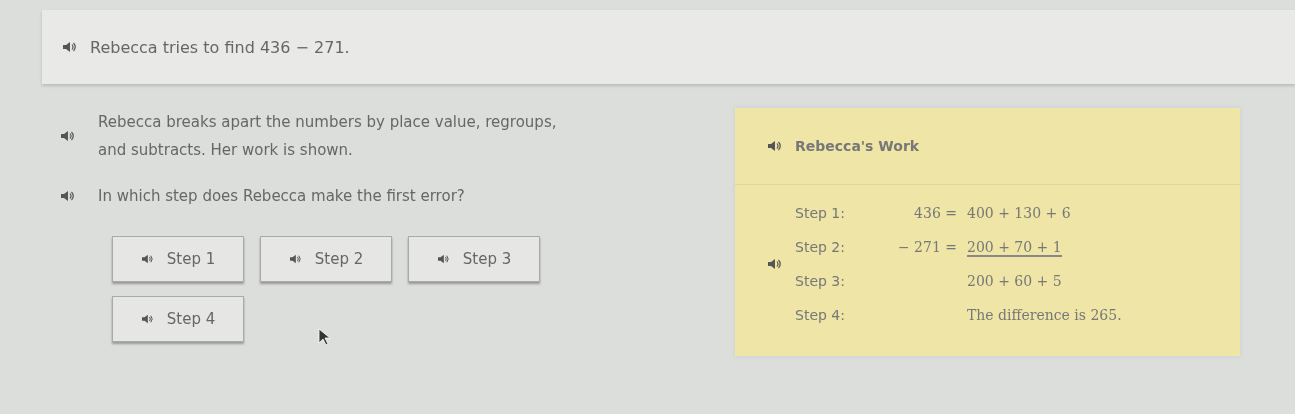 Image resolution: width=1295 pixels, height=414 pixels. What do you see at coordinates (282, 196) in the screenshot?
I see `question-text: In which step does Rebecca make the first error?` at bounding box center [282, 196].